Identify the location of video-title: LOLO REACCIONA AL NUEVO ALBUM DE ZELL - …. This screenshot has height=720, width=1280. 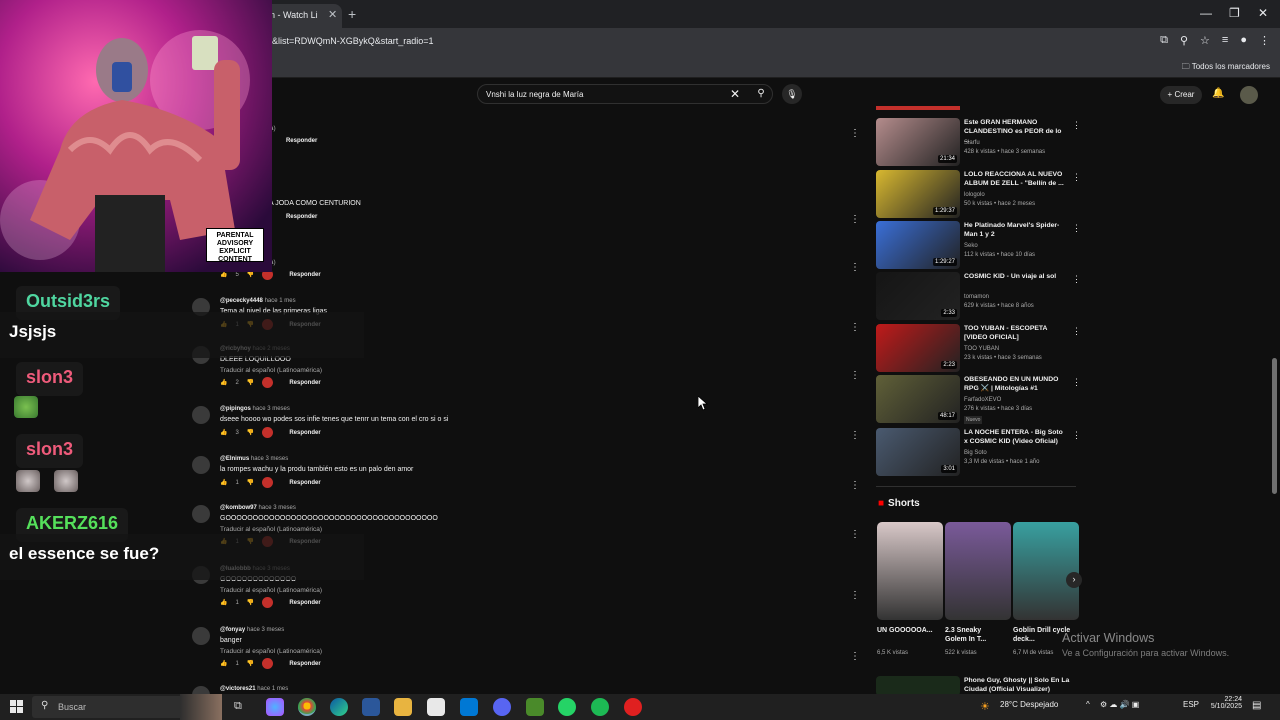
(1016, 179).